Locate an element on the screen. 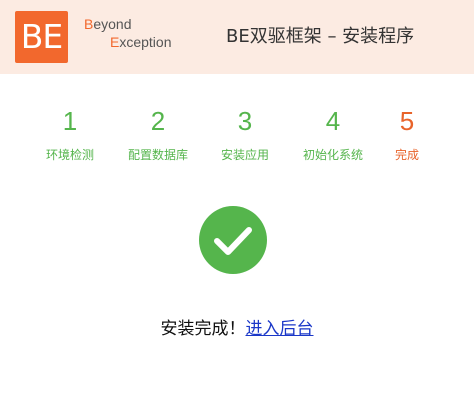 The width and height of the screenshot is (474, 412). logo-line-2: Exception is located at coordinates (141, 42).